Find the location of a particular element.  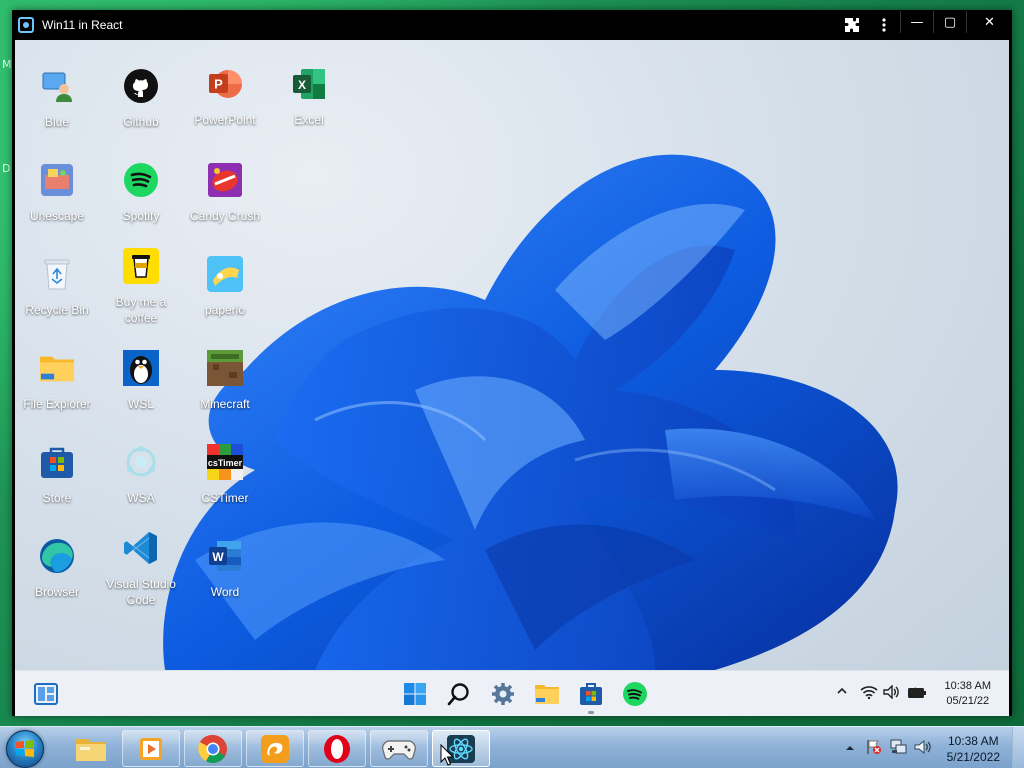

desktop-icon-spotify: Spotify is located at coordinates (141, 189).